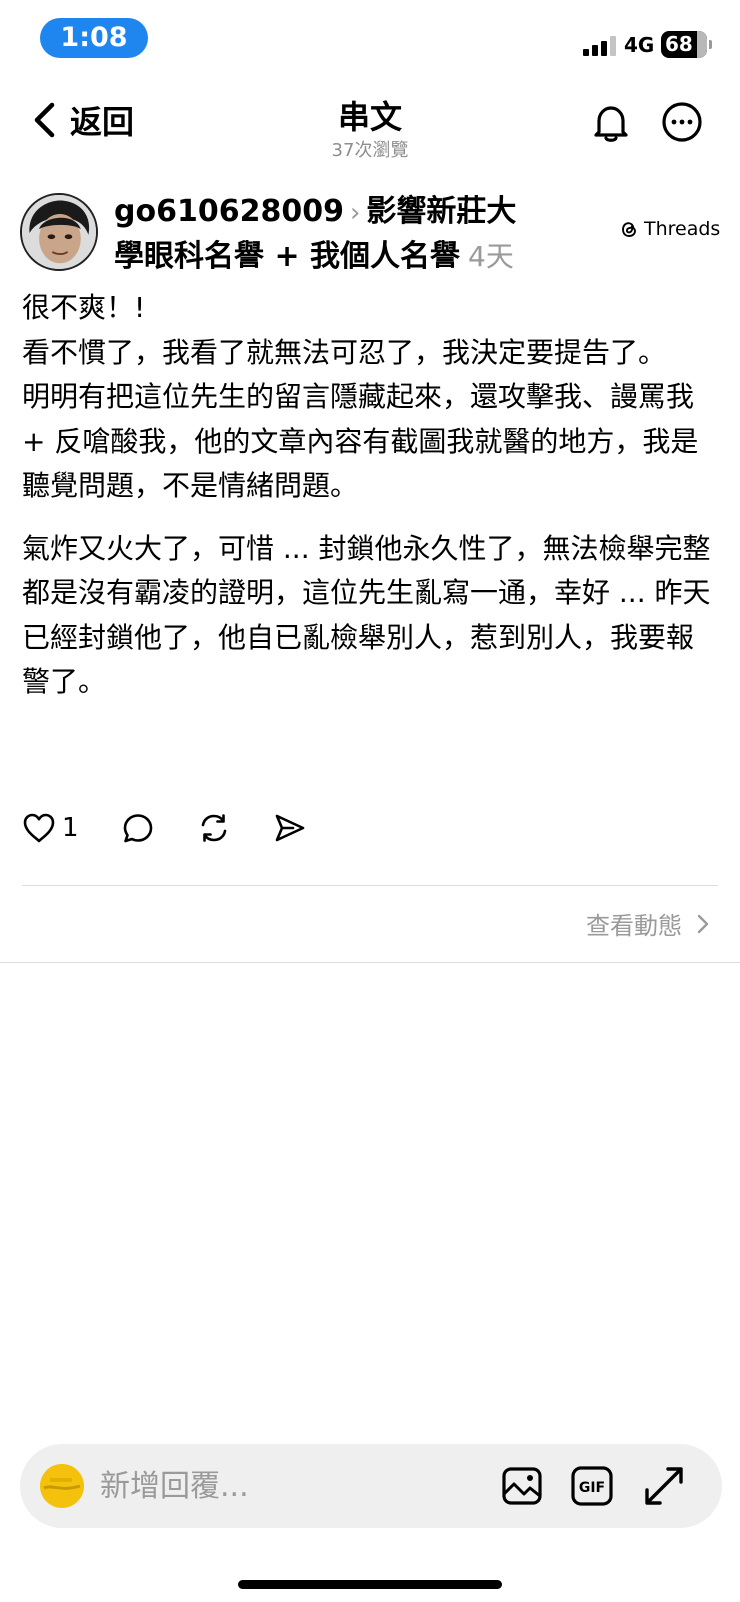  I want to click on share-button, so click(290, 828).